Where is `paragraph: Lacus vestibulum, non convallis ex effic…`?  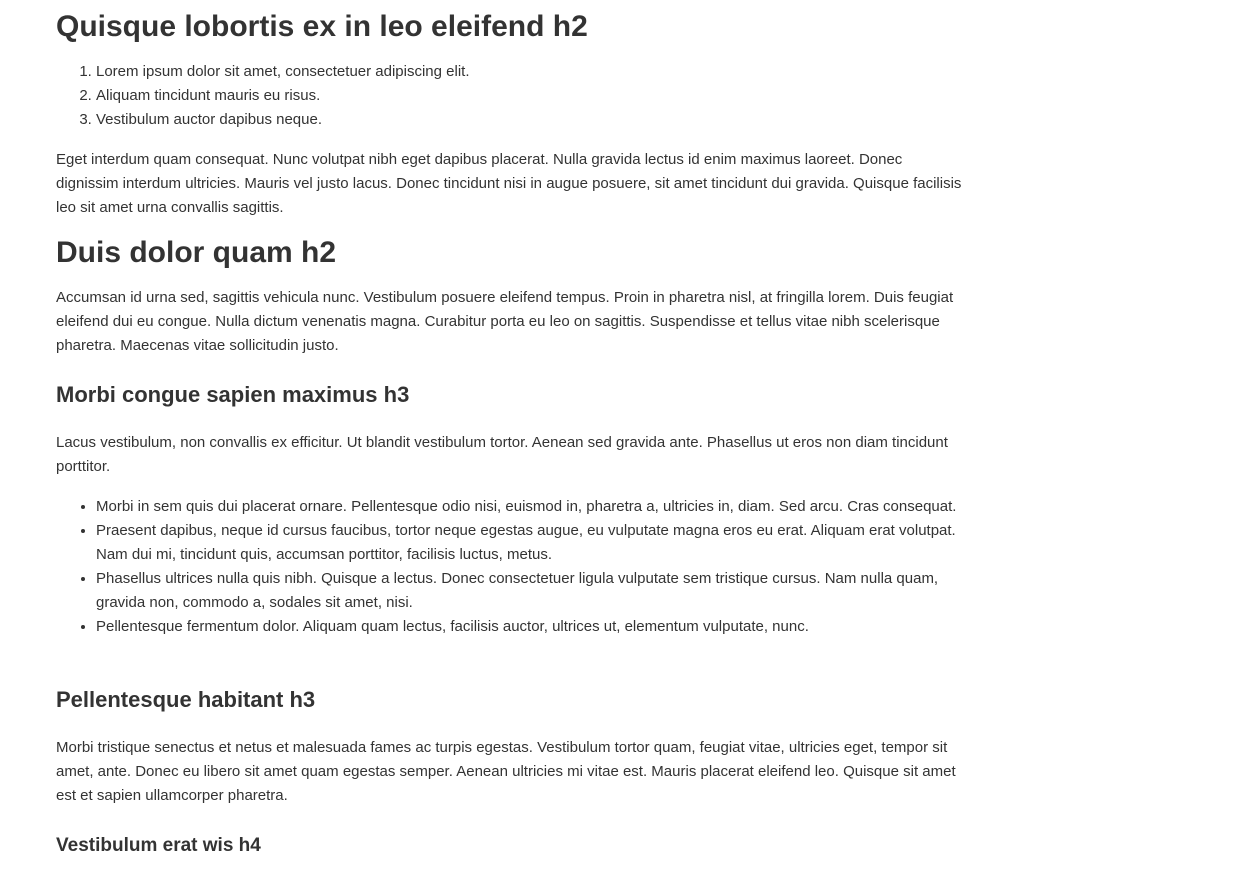
paragraph: Lacus vestibulum, non convallis ex effic… is located at coordinates (502, 454).